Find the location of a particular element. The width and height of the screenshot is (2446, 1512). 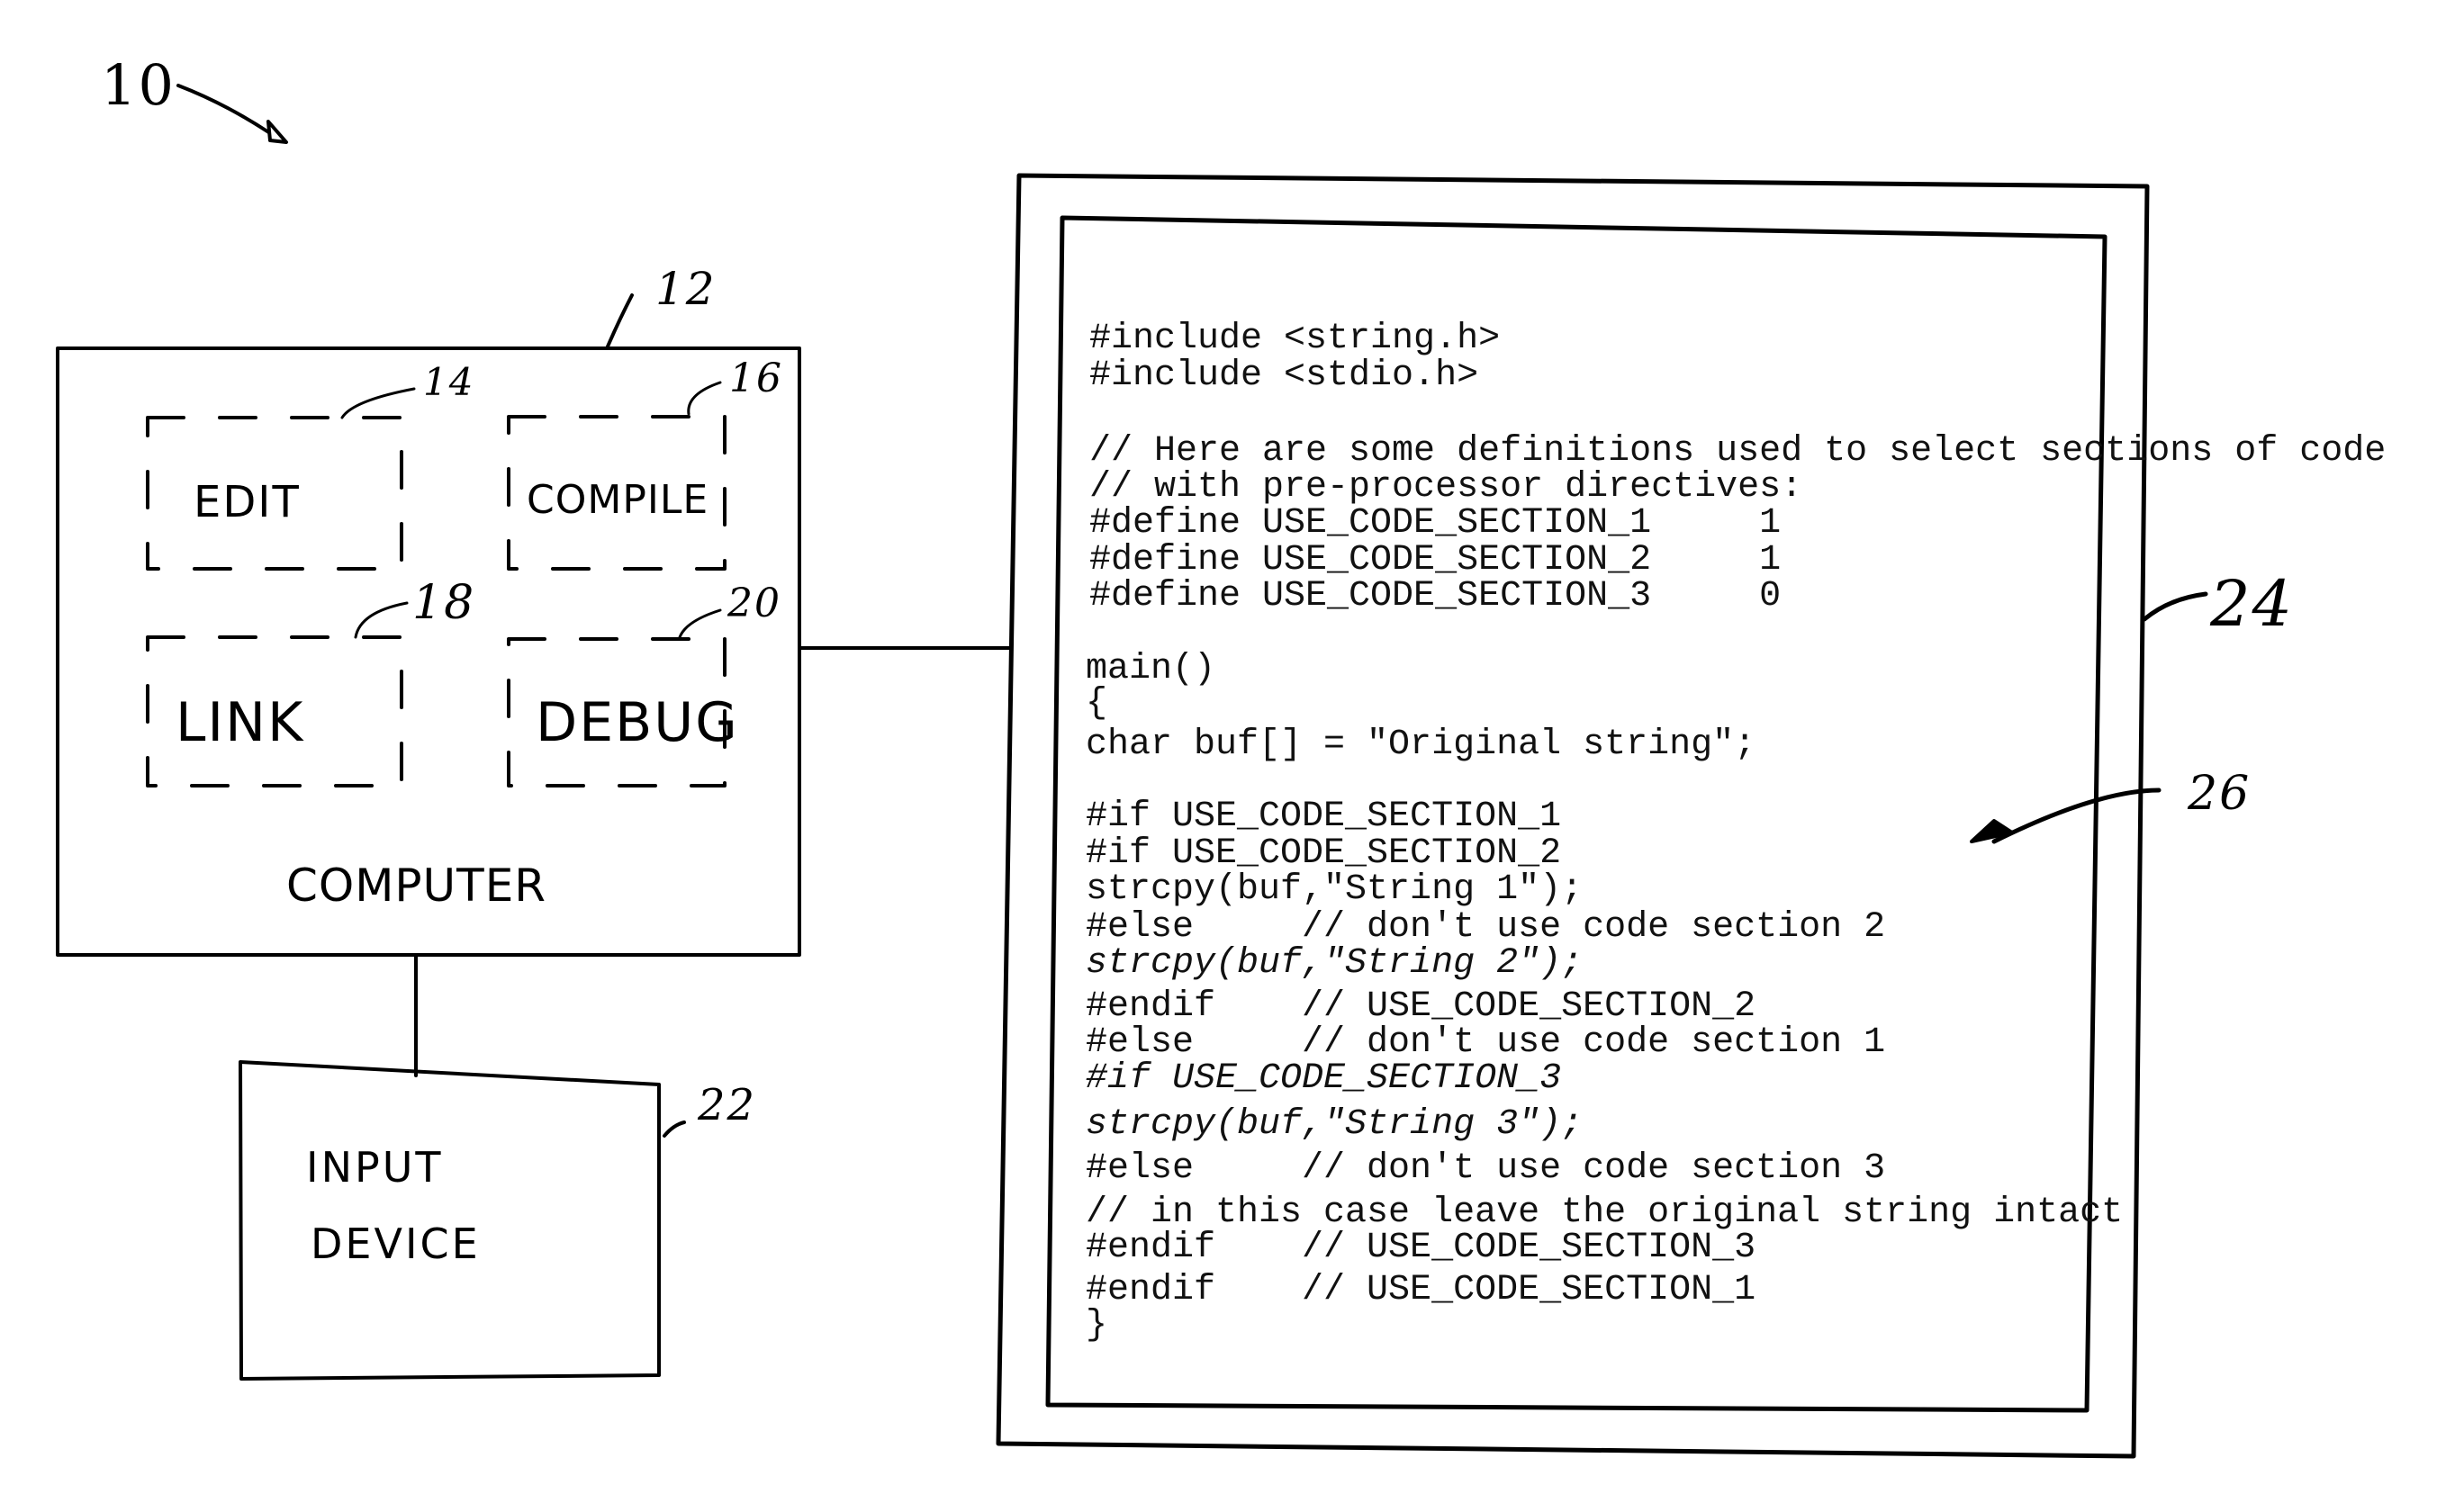

debug-ref-number: 20 is located at coordinates (754, 603).